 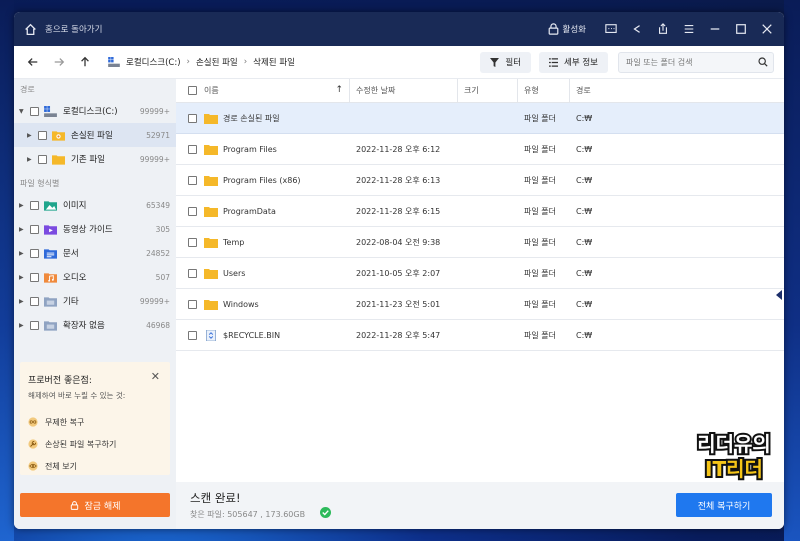 What do you see at coordinates (611, 29) in the screenshot?
I see `feedback-button` at bounding box center [611, 29].